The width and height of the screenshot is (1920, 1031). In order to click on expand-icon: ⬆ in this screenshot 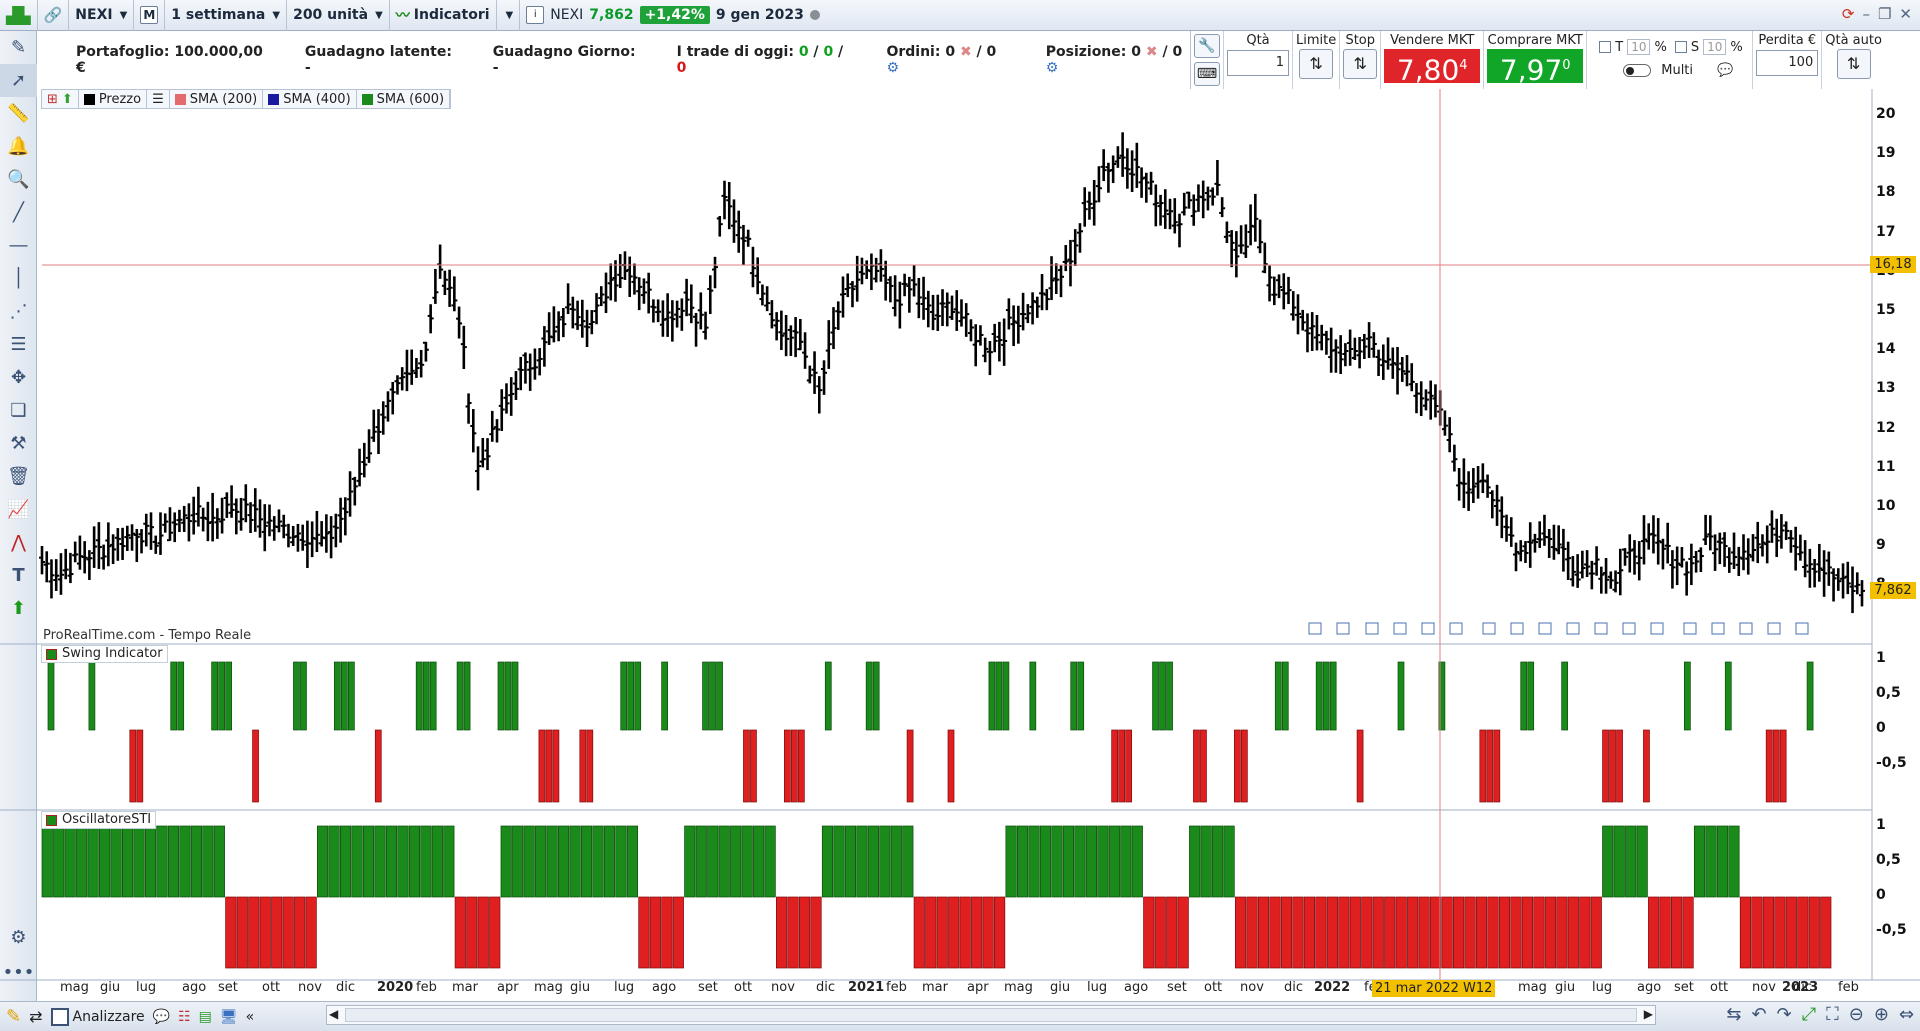, I will do `click(67, 99)`.